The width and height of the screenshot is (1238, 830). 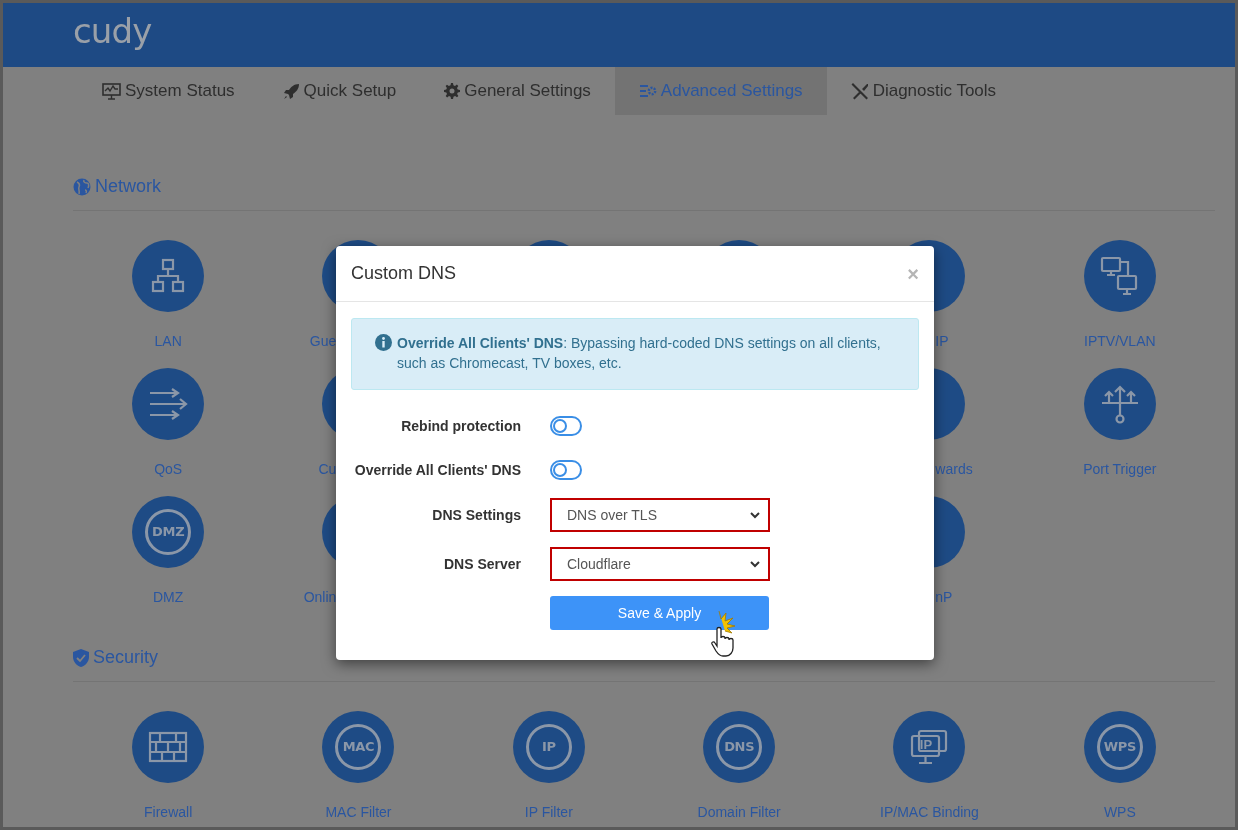 I want to click on tile-label: QoS, so click(x=168, y=469).